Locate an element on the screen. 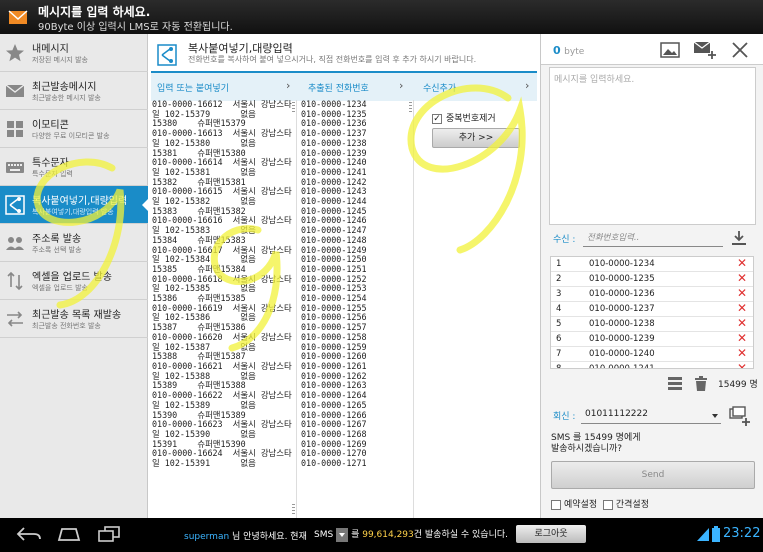  add-recipients-button: 추가 >> is located at coordinates (476, 138).